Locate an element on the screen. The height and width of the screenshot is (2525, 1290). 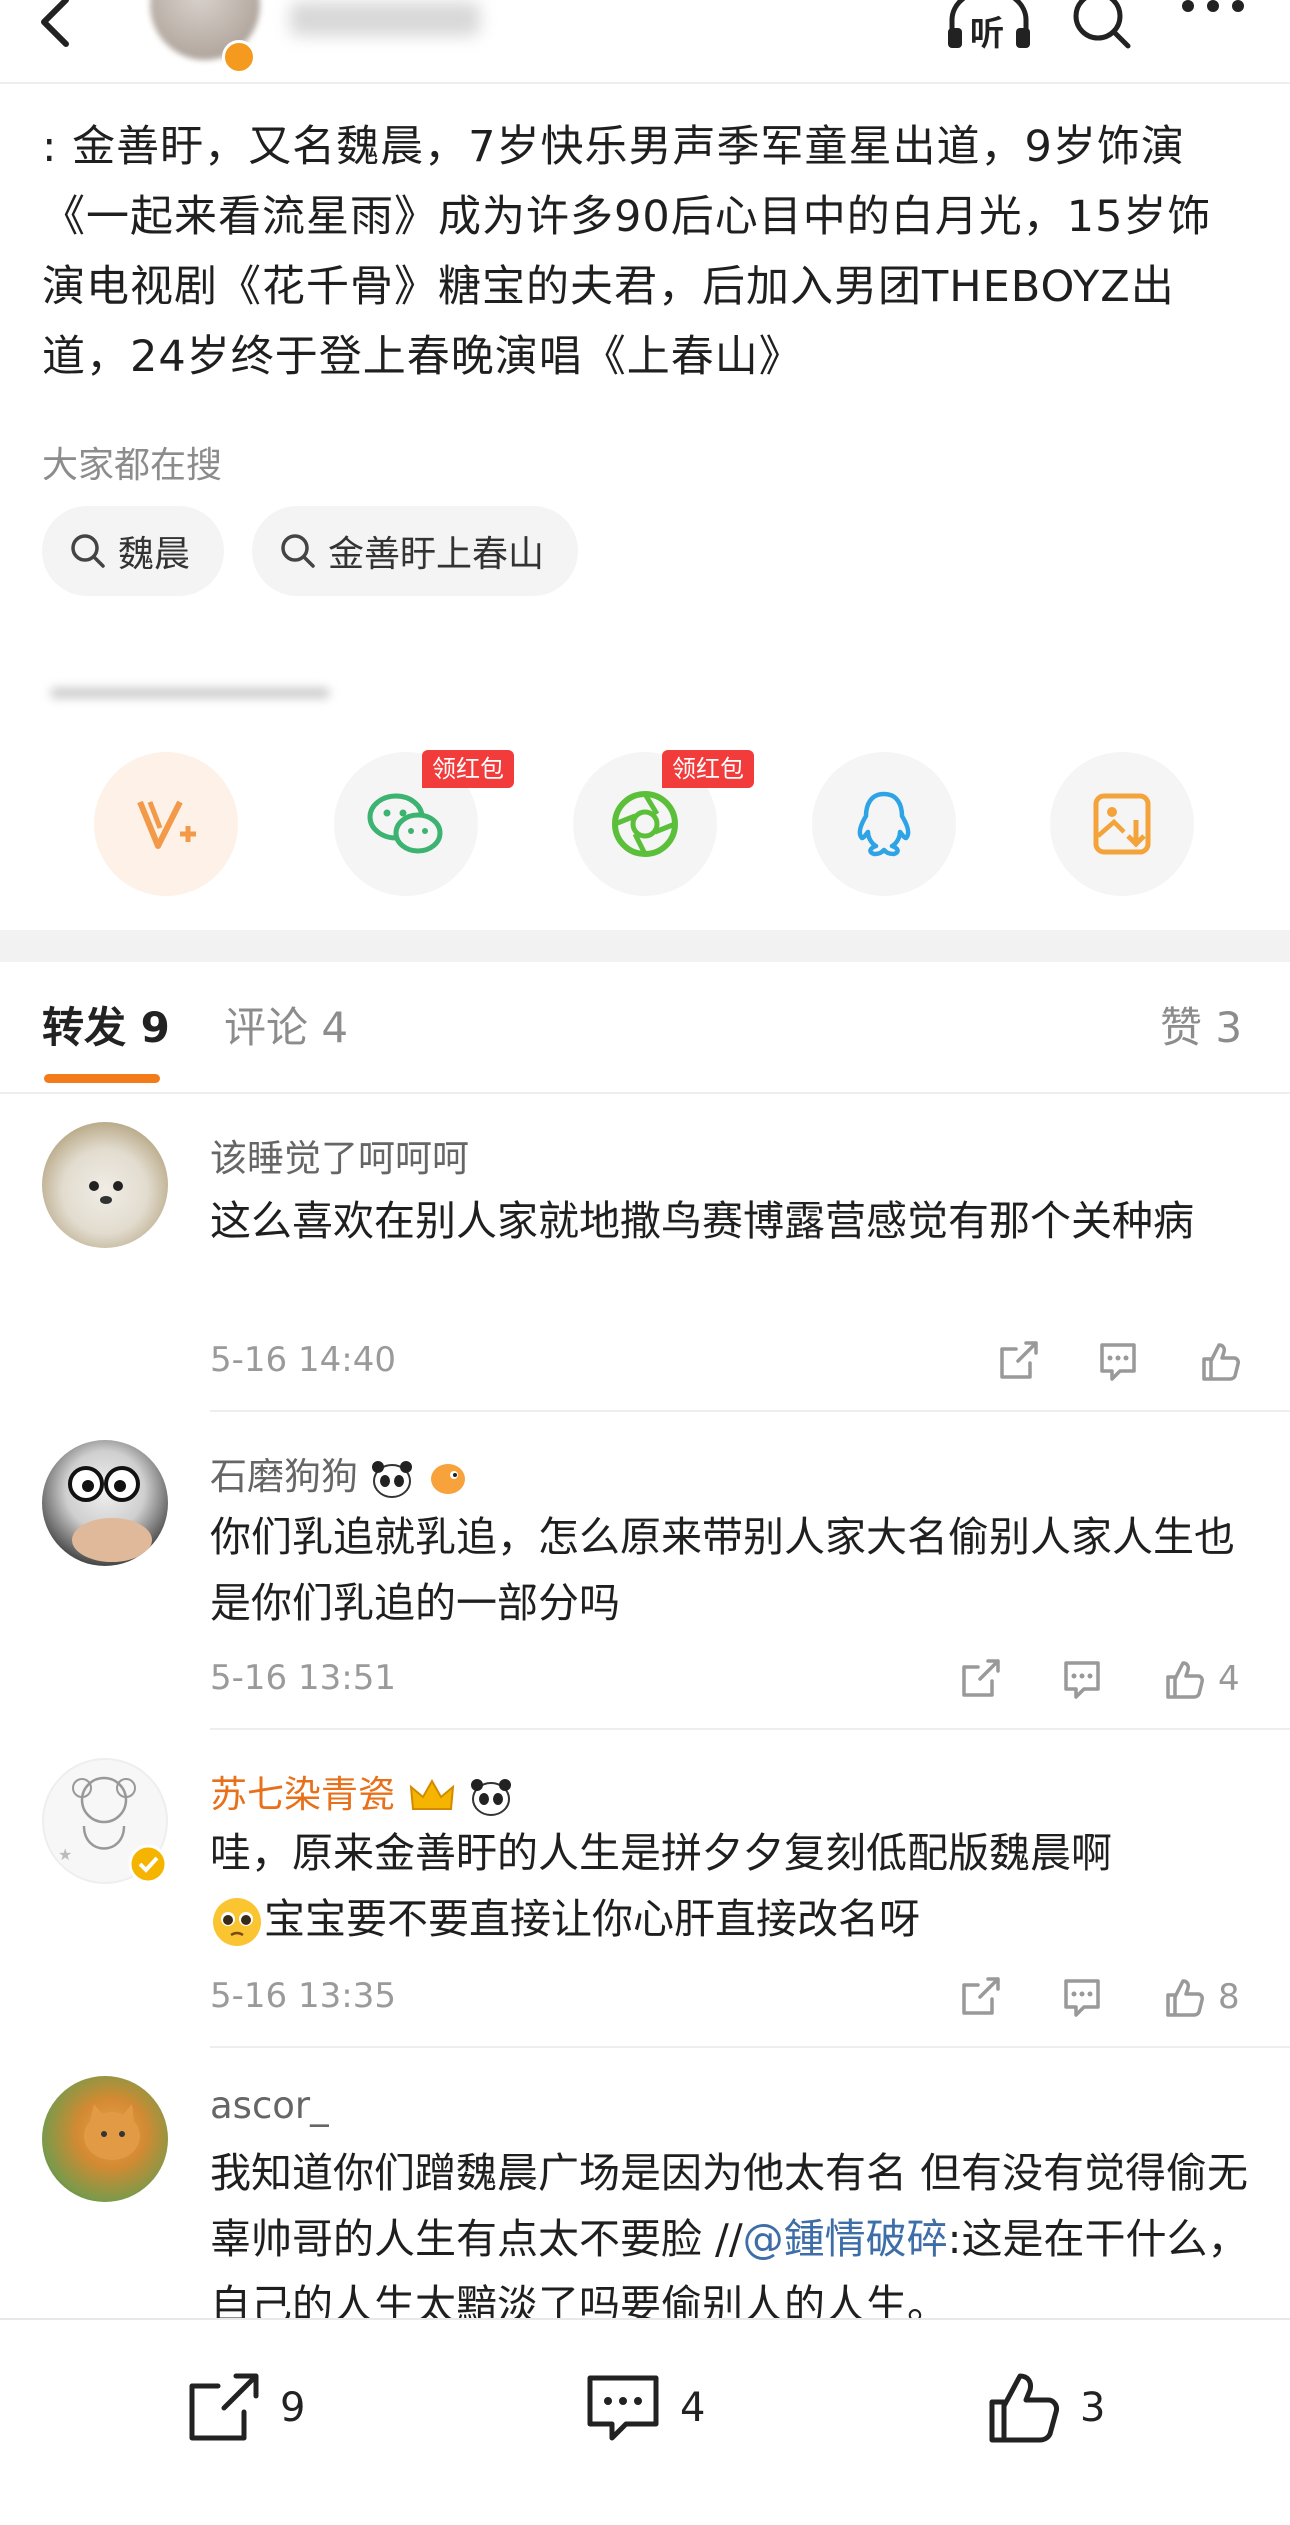
like-action: 8 is located at coordinates (1201, 1997).